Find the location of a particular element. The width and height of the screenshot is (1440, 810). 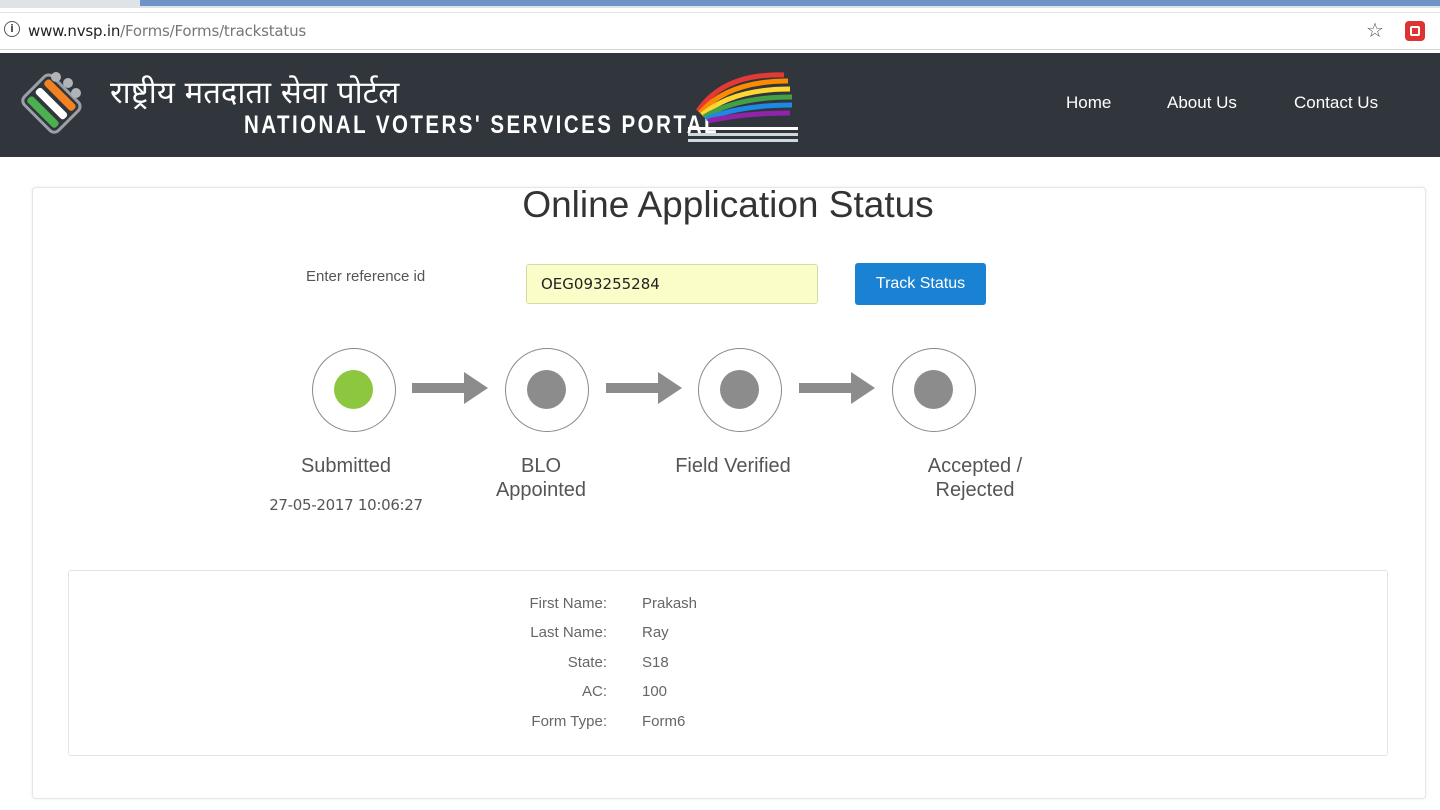

step-label-line: Field Verified is located at coordinates (733, 466).